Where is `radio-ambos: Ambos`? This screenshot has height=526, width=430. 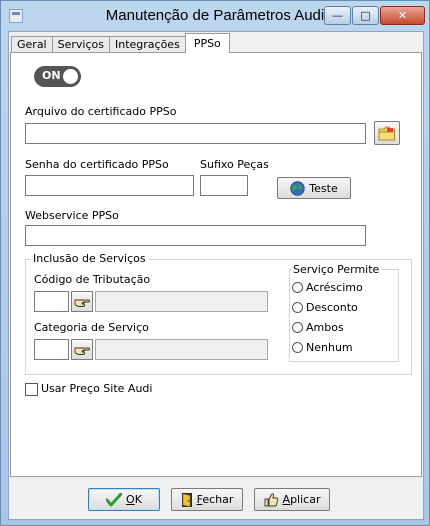
radio-ambos: Ambos is located at coordinates (318, 327).